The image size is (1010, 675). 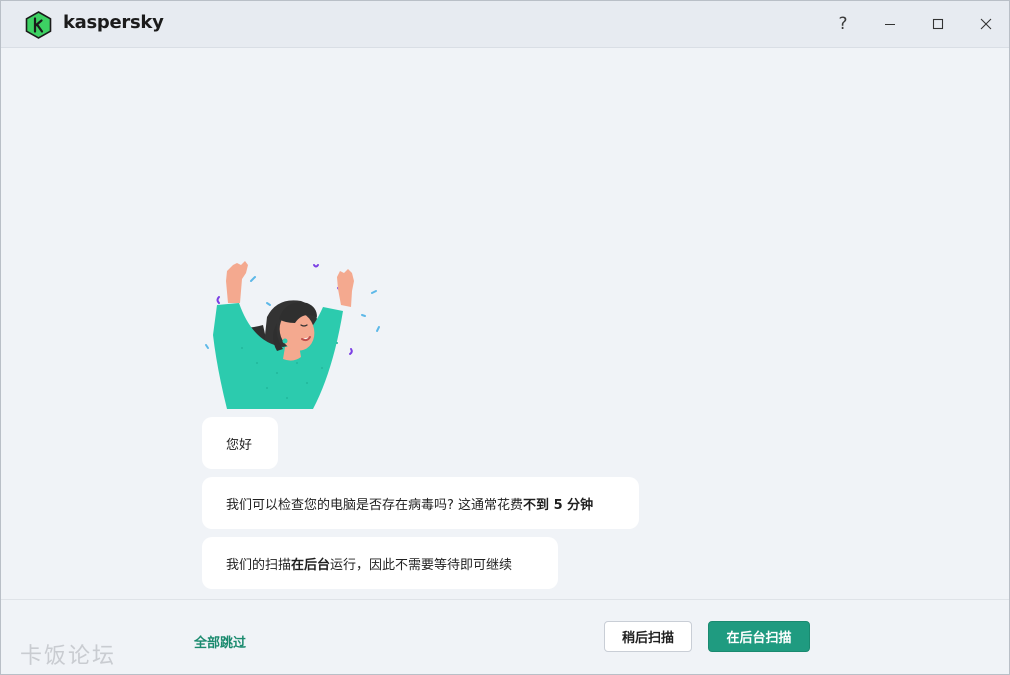 I want to click on background-info-prefix: 我们的扫描, so click(x=259, y=565).